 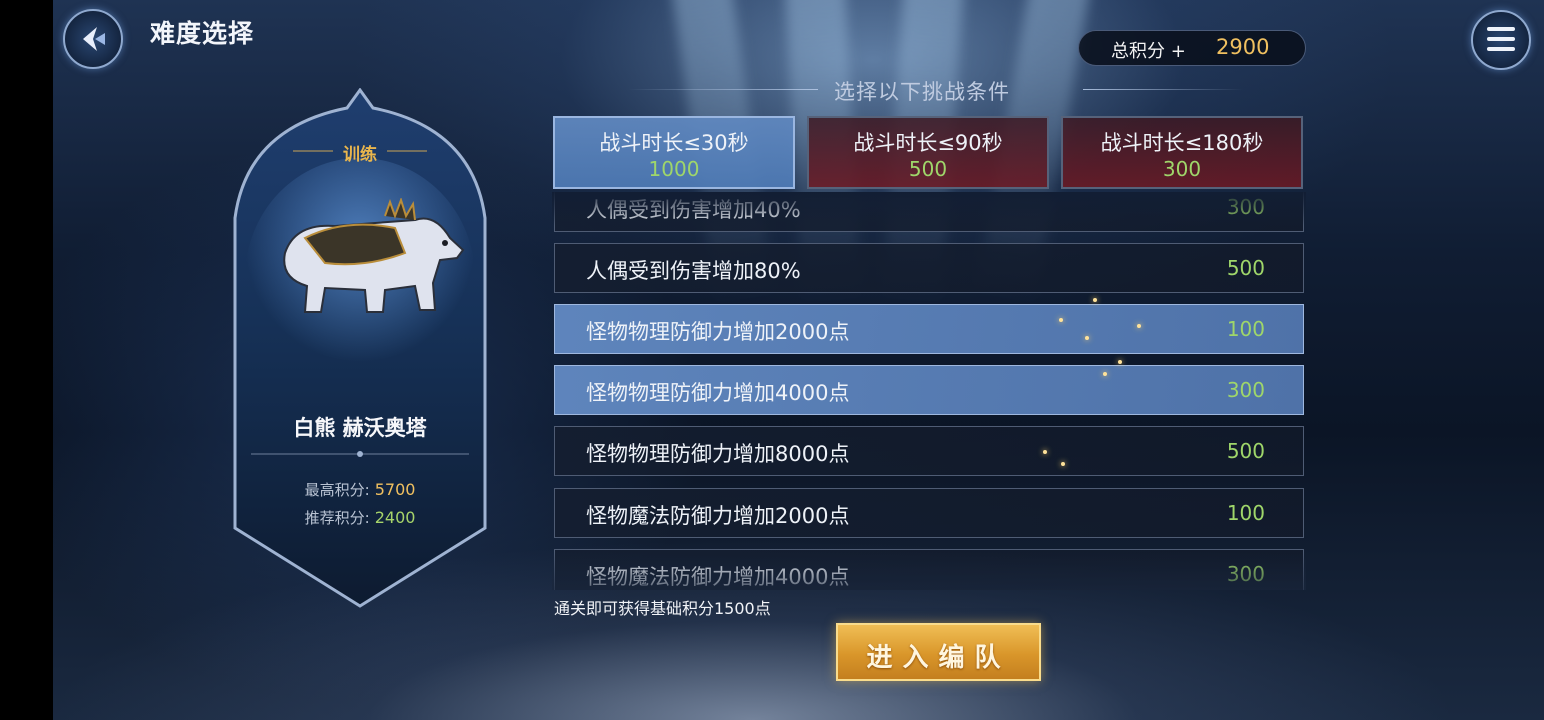 I want to click on back-arrow-icon, so click(x=94, y=39).